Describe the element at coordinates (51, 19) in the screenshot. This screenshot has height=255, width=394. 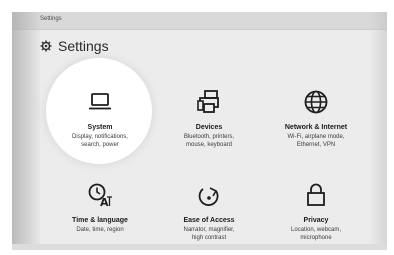
I see `window-title: Settings` at that location.